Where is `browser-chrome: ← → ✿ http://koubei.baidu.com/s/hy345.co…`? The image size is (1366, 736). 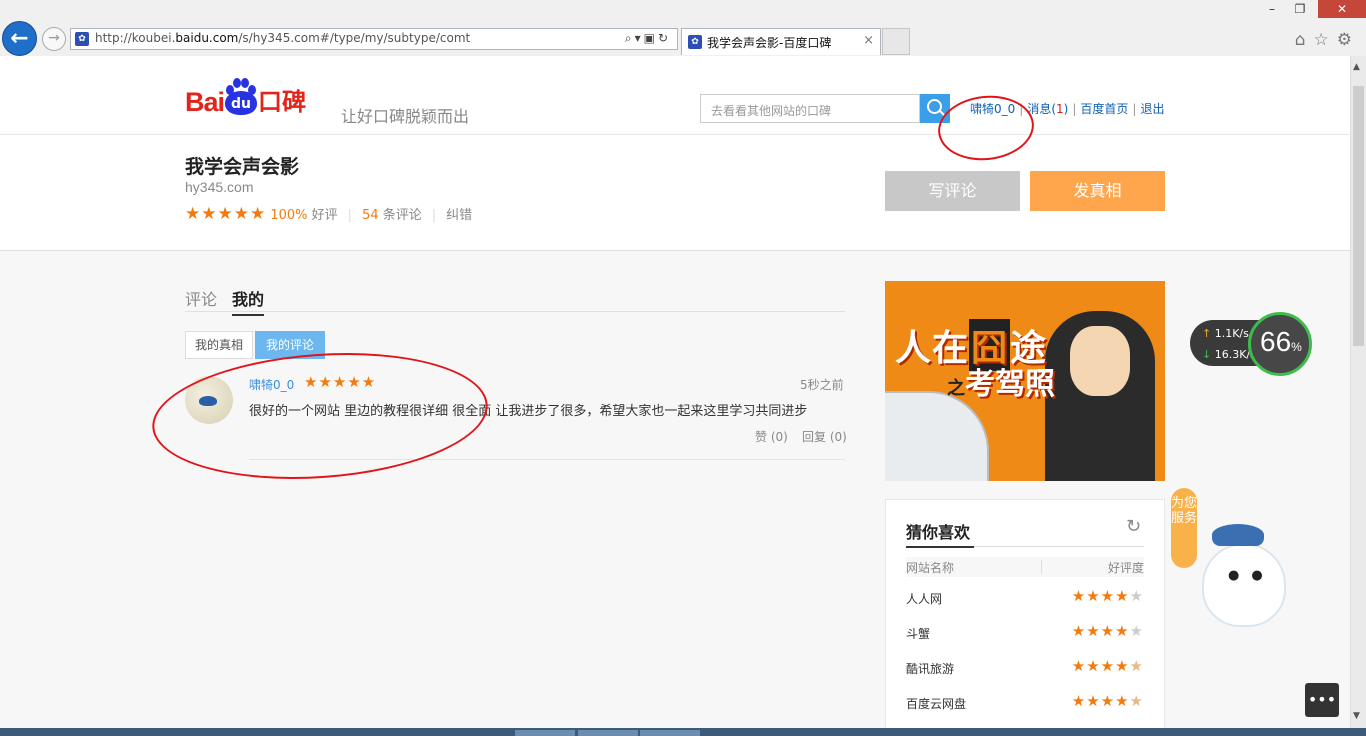
browser-chrome: ← → ✿ http://koubei.baidu.com/s/hy345.co… is located at coordinates (683, 28).